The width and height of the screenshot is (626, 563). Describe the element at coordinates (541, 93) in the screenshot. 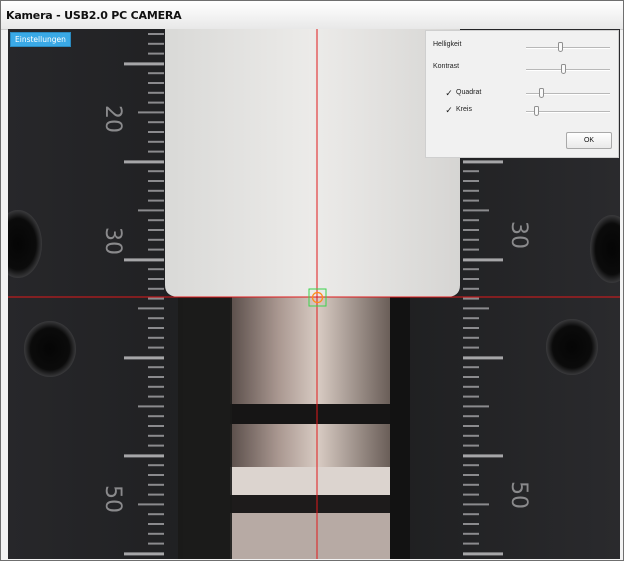

I see `quadrat-slider-thumb` at that location.